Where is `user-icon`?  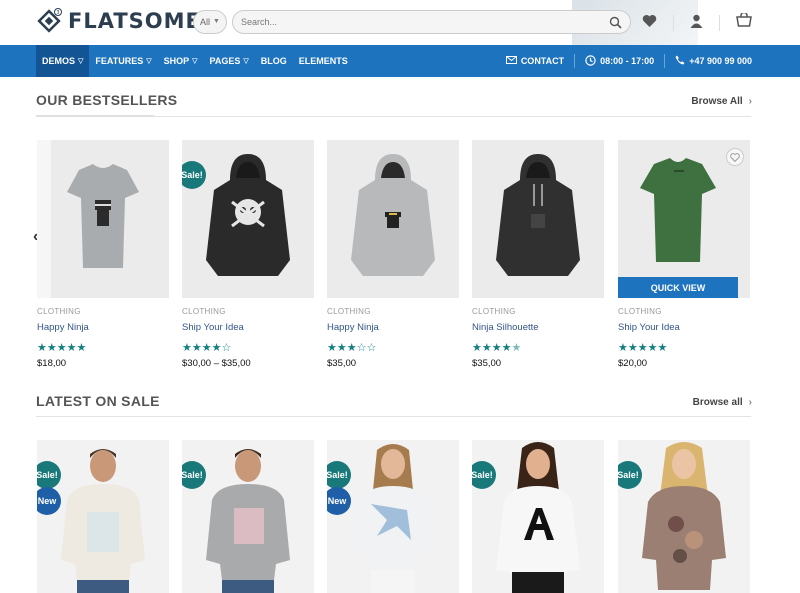 user-icon is located at coordinates (696, 23).